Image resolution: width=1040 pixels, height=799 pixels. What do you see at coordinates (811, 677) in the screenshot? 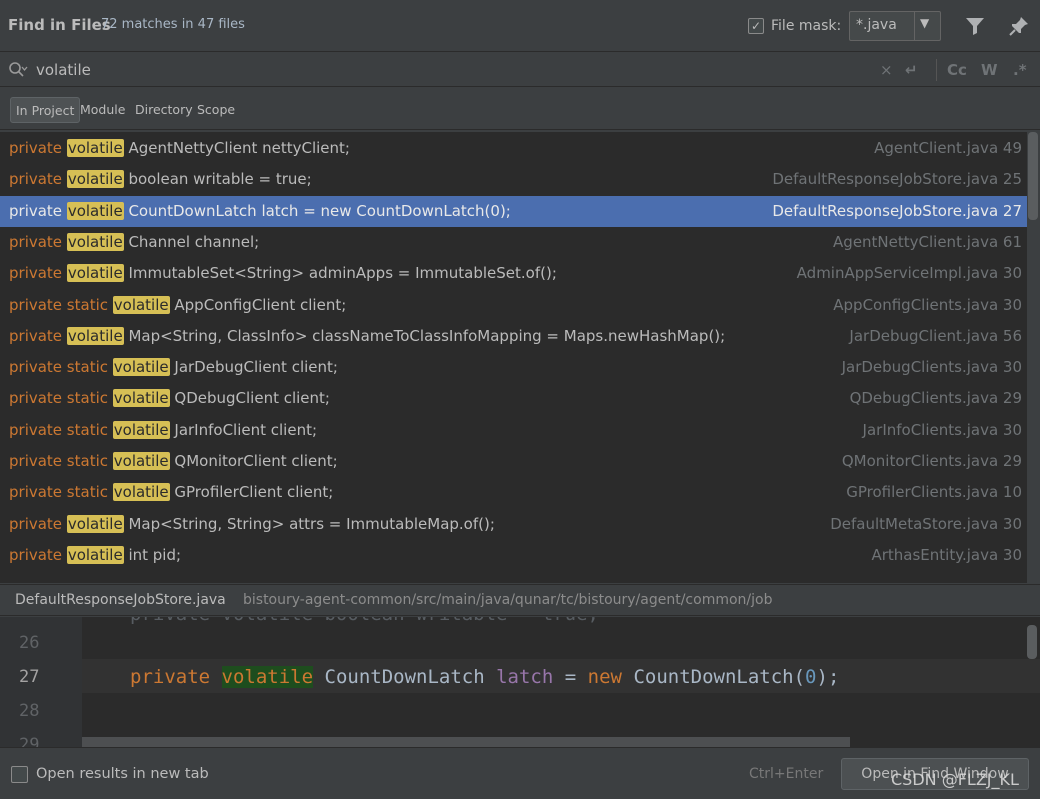
I see `code-number: 0` at bounding box center [811, 677].